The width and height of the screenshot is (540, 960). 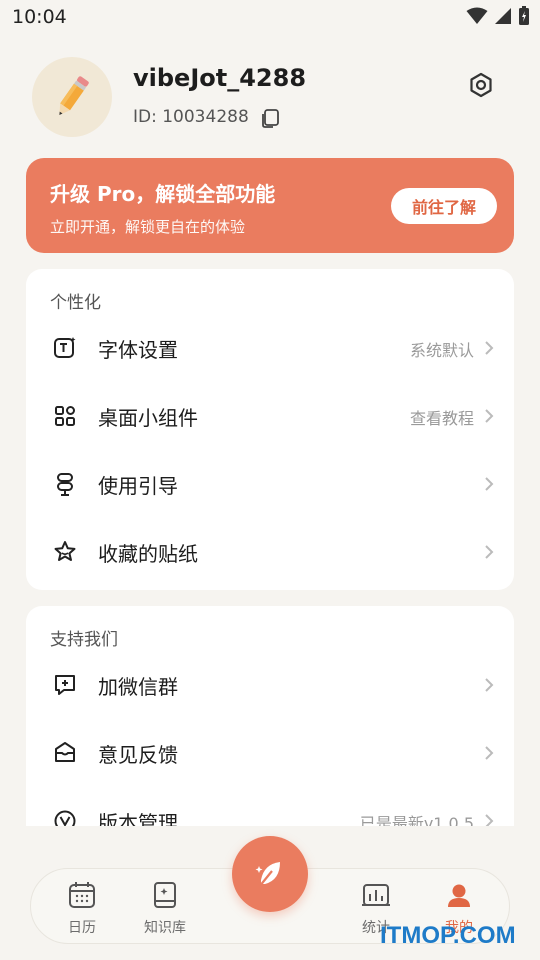 I want to click on username: vibeJot_4288, so click(x=220, y=78).